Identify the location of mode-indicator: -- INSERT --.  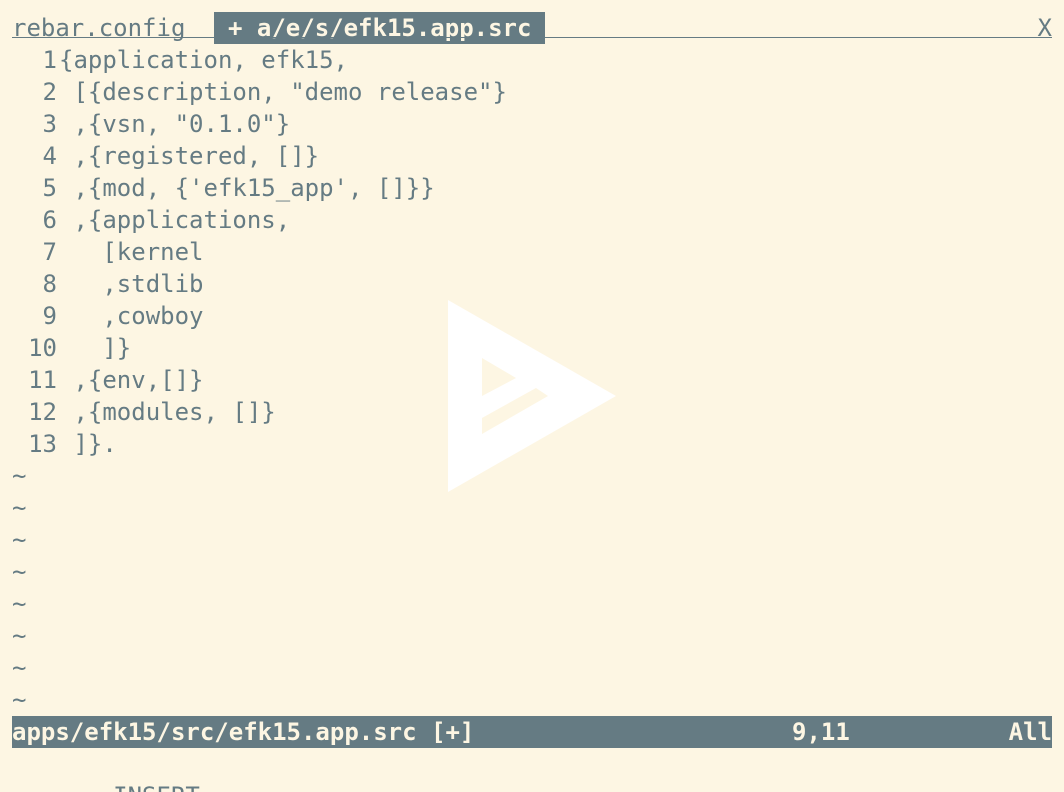
(156, 787).